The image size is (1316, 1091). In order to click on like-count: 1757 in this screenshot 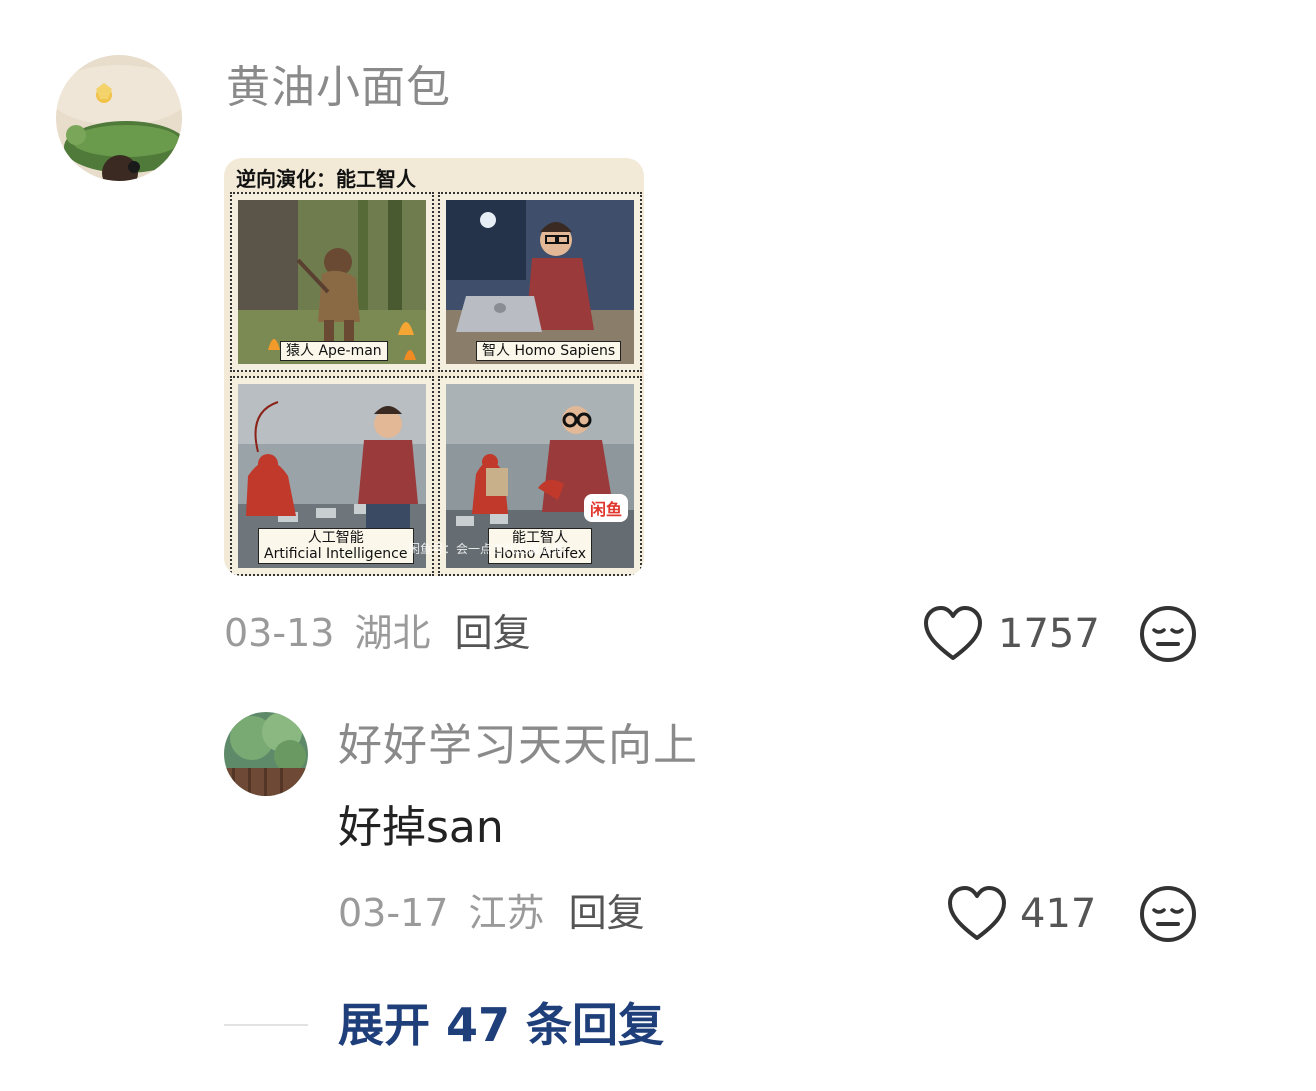, I will do `click(1049, 634)`.